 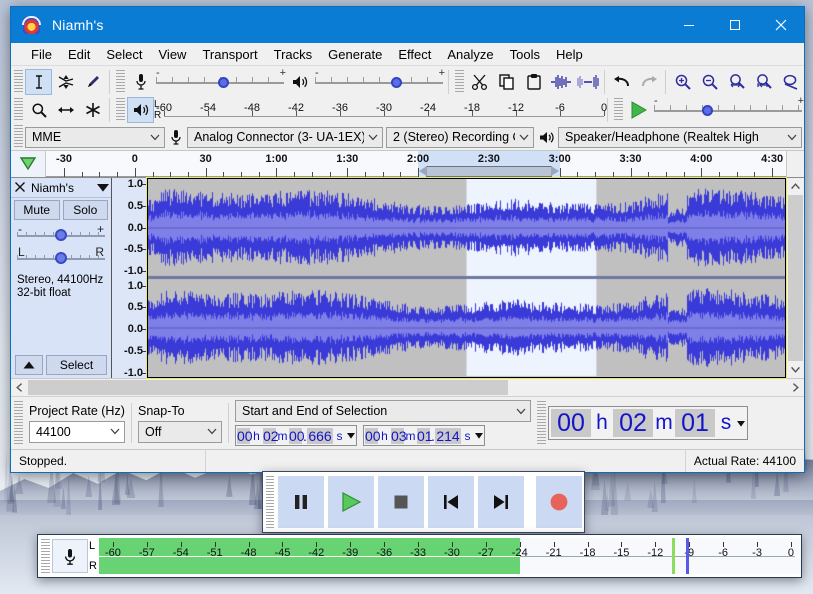 What do you see at coordinates (709, 82) in the screenshot?
I see `zoom-out-button` at bounding box center [709, 82].